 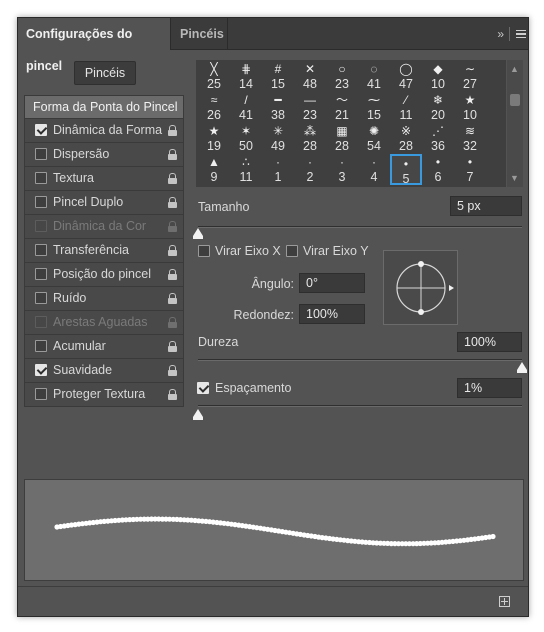 What do you see at coordinates (406, 138) in the screenshot?
I see `brush-preset-cell: ※ 28` at bounding box center [406, 138].